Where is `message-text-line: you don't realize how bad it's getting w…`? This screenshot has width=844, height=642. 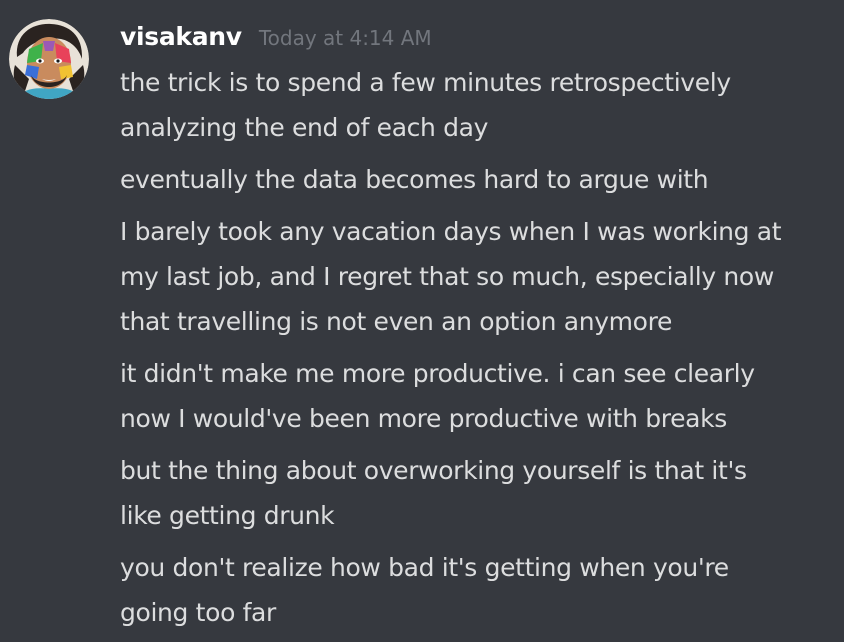
message-text-line: you don't realize how bad it's getting w… is located at coordinates (424, 567).